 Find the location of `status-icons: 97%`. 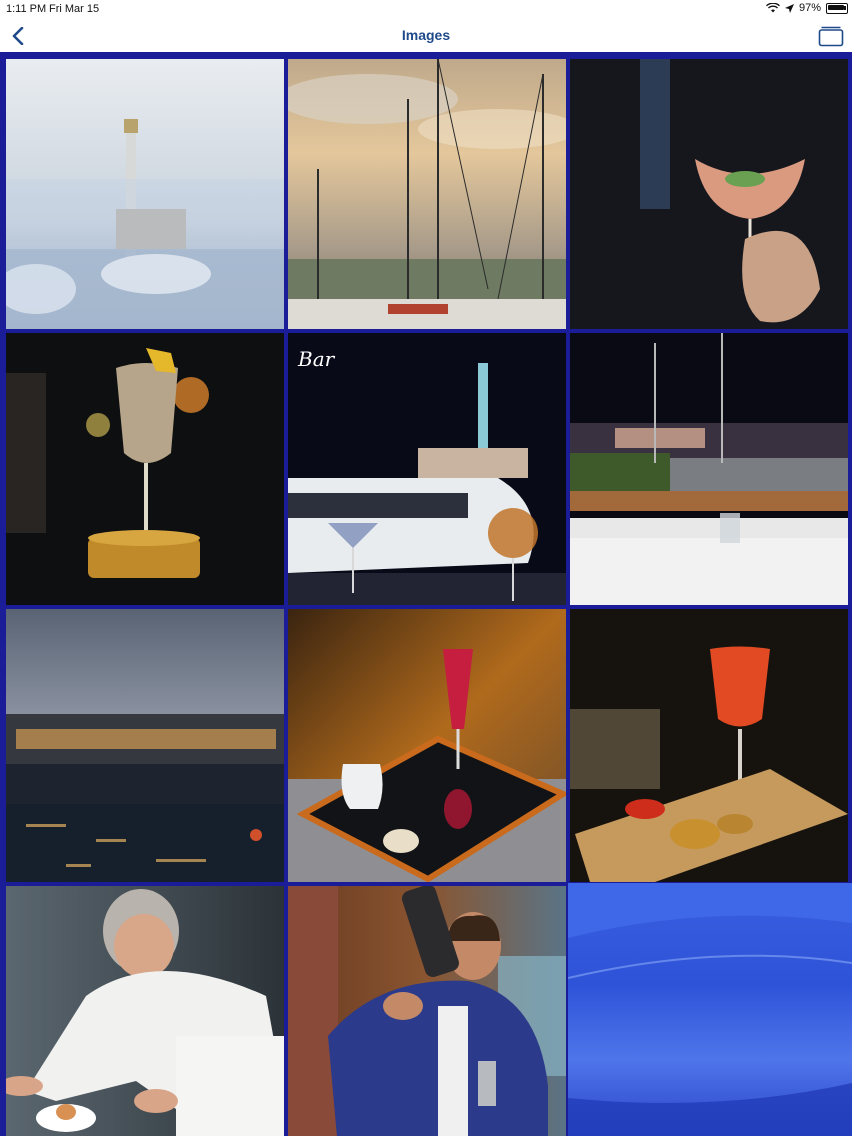

status-icons: 97% is located at coordinates (806, 8).